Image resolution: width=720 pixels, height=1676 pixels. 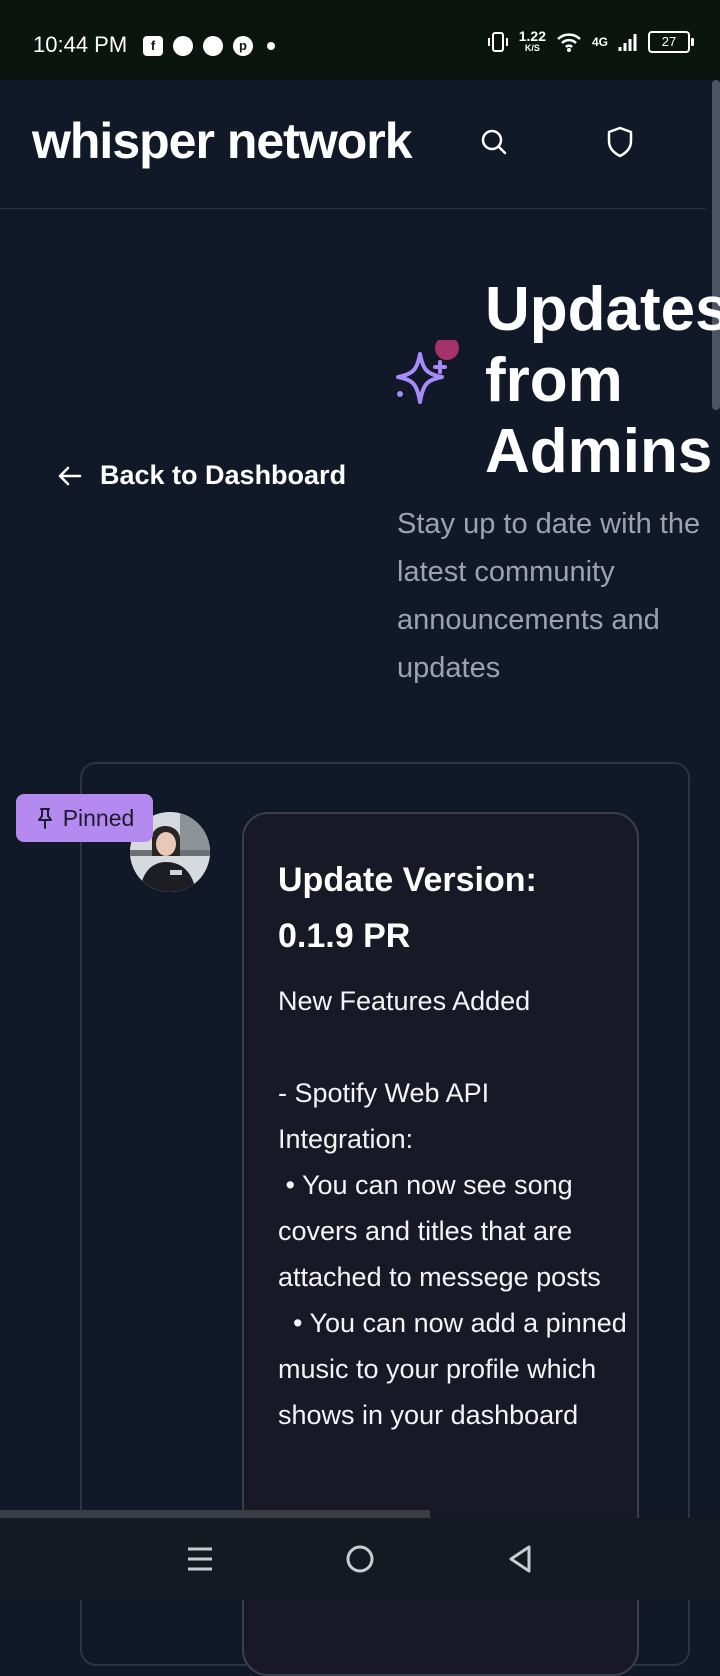 What do you see at coordinates (497, 42) in the screenshot?
I see `vibrate-icon` at bounding box center [497, 42].